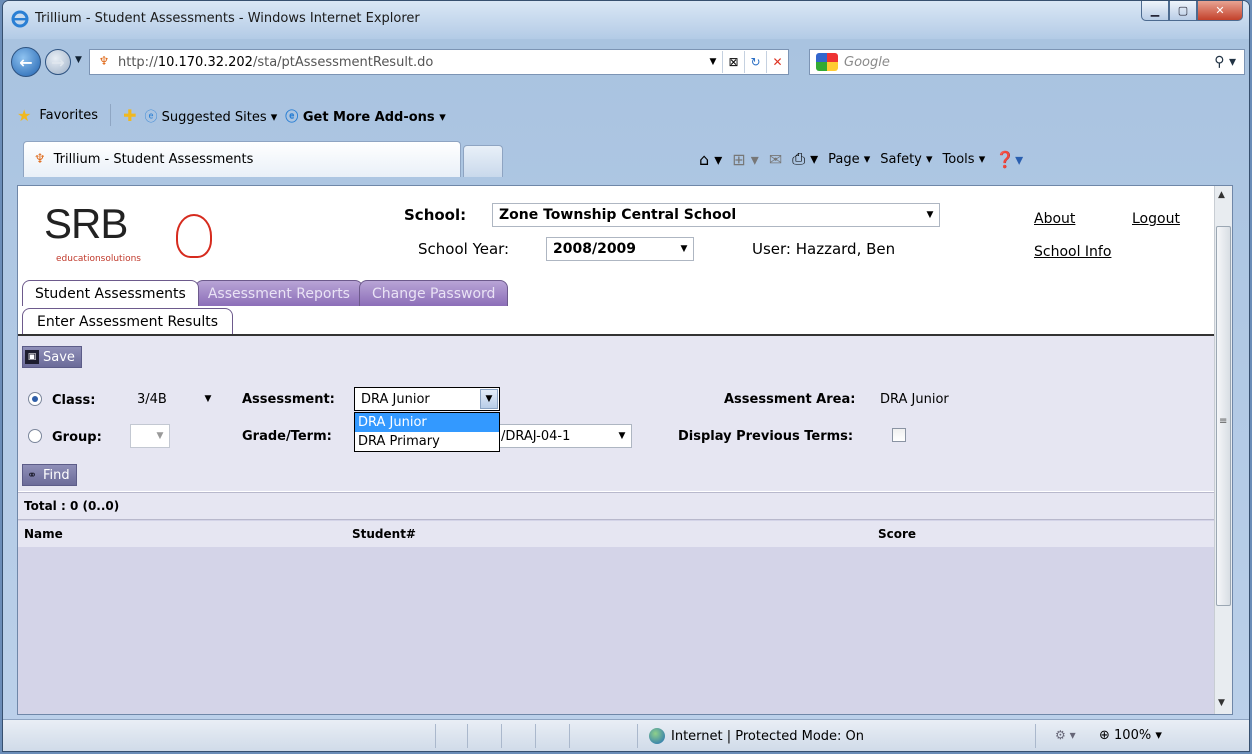 The width and height of the screenshot is (1252, 754). I want to click on lightbulb-icon, so click(194, 236).